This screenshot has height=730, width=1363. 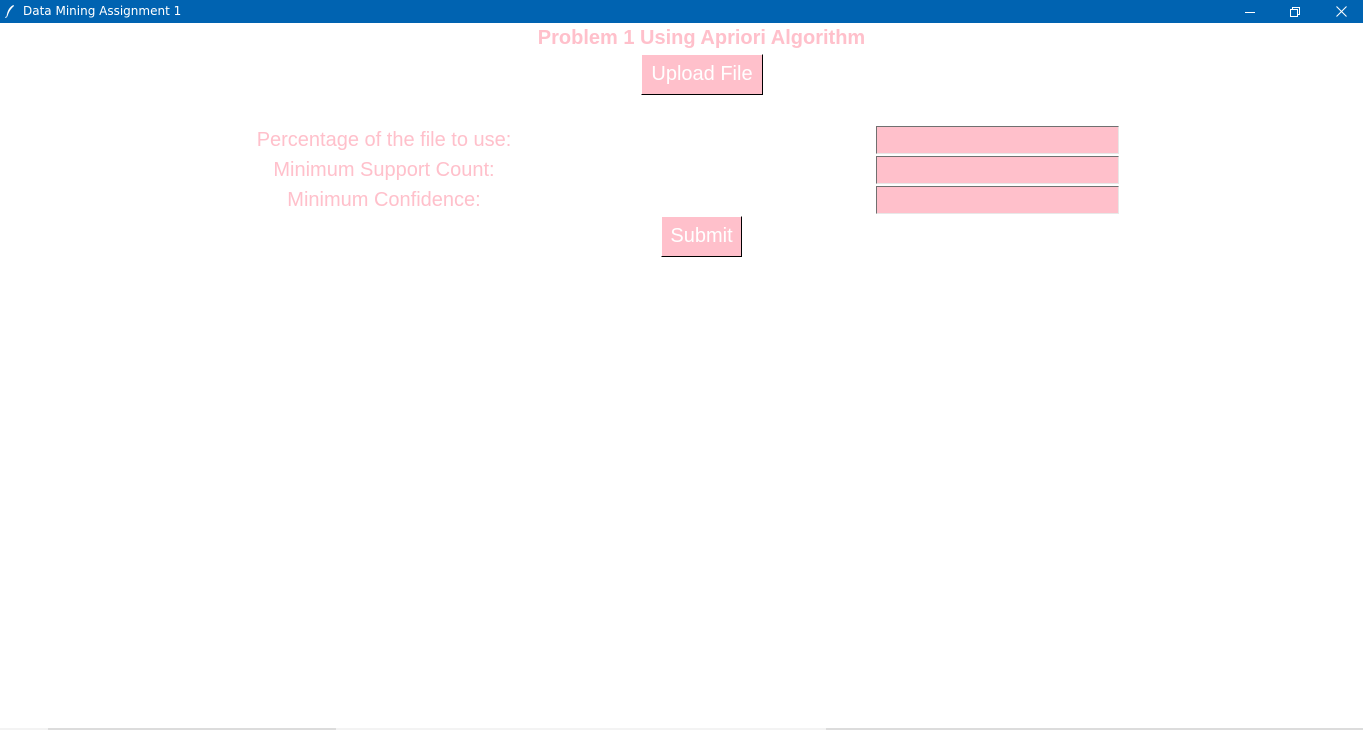 I want to click on restore-icon, so click(x=1295, y=11).